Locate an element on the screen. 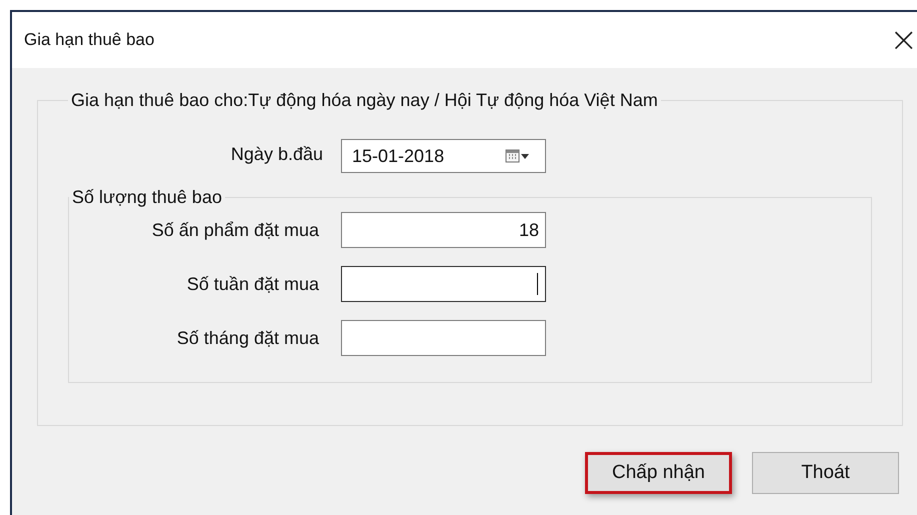 This screenshot has width=917, height=515. field-label: Số ấn phẩm đặt mua is located at coordinates (234, 230).